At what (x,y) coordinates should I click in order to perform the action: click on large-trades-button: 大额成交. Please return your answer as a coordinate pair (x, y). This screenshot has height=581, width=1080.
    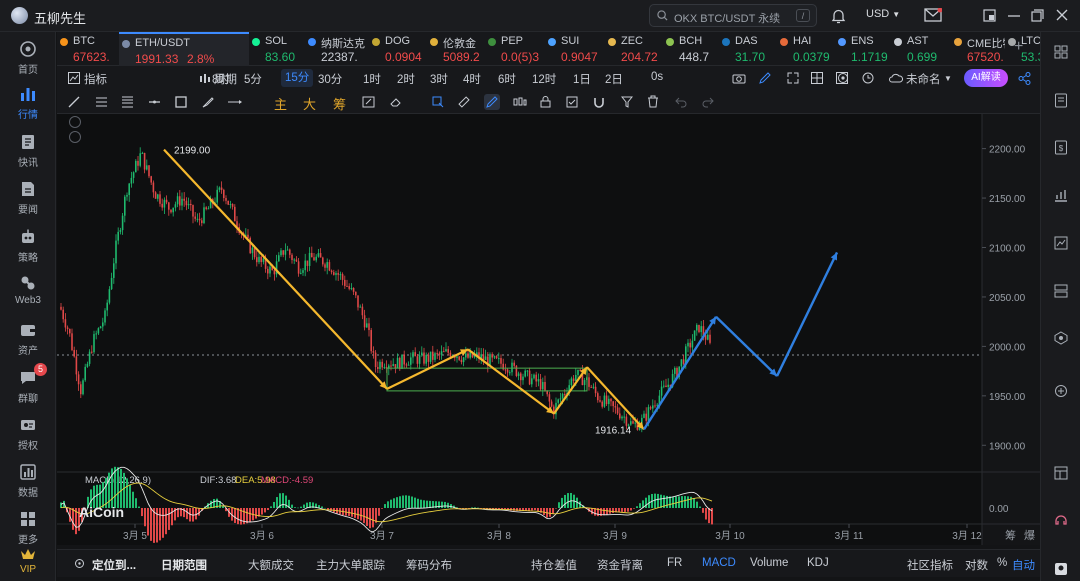
    Looking at the image, I should click on (271, 565).